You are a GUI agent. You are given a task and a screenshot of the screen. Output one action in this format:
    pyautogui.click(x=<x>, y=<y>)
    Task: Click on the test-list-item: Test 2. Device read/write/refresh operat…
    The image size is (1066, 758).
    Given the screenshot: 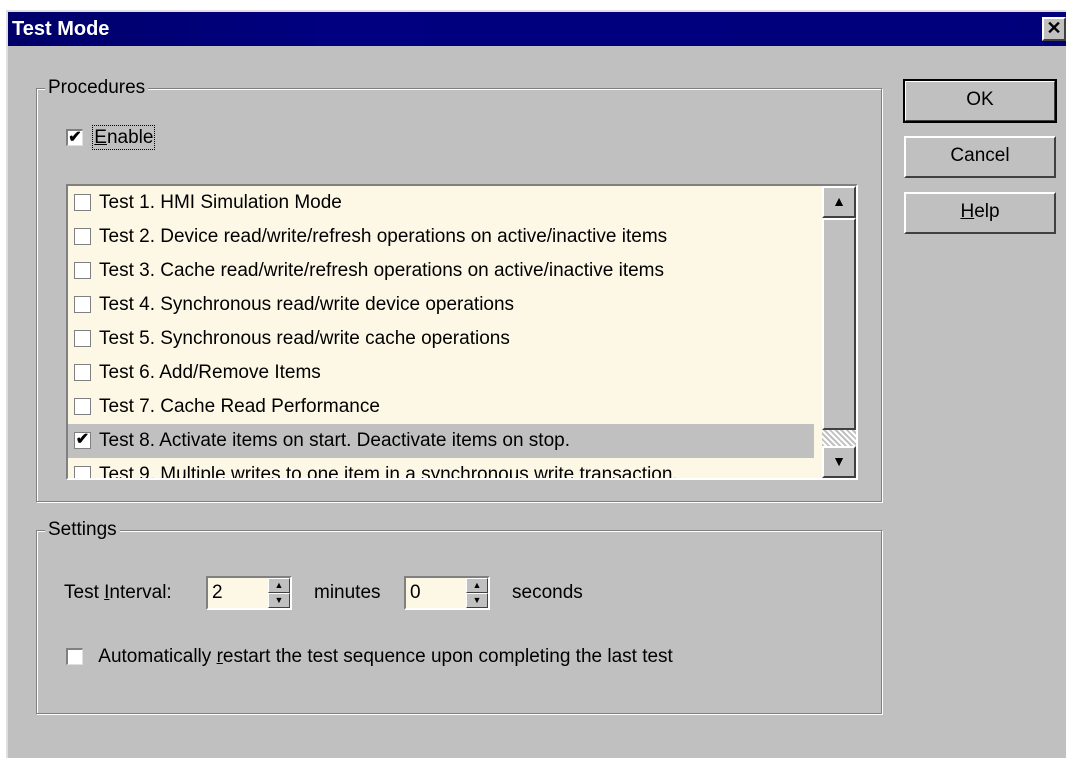 What is the action you would take?
    pyautogui.click(x=441, y=237)
    